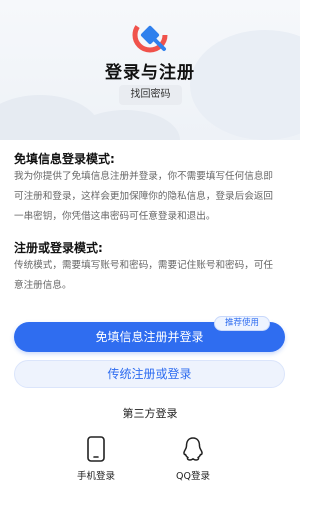  What do you see at coordinates (64, 159) in the screenshot?
I see `section-heading-quick-login: 免填信息登录模式:` at bounding box center [64, 159].